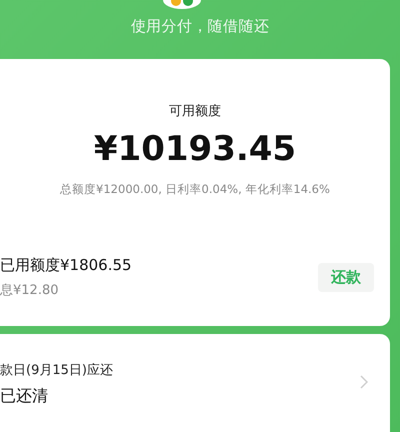 Image resolution: width=400 pixels, height=432 pixels. Describe the element at coordinates (24, 396) in the screenshot. I see `repay-status: 已还清` at that location.